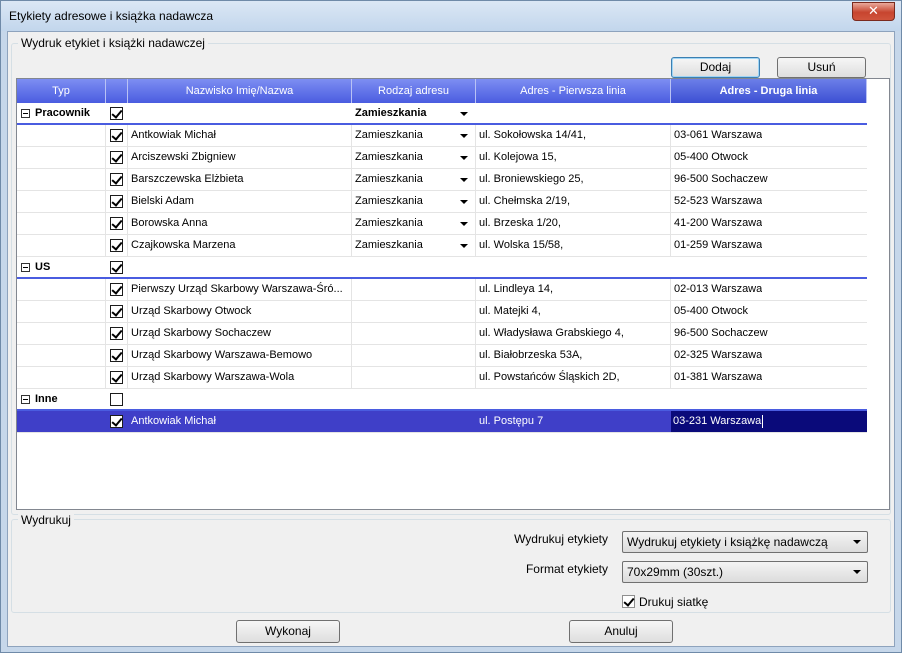 This screenshot has height=653, width=902. What do you see at coordinates (162, 201) in the screenshot?
I see `row-name: Bielski Adam` at bounding box center [162, 201].